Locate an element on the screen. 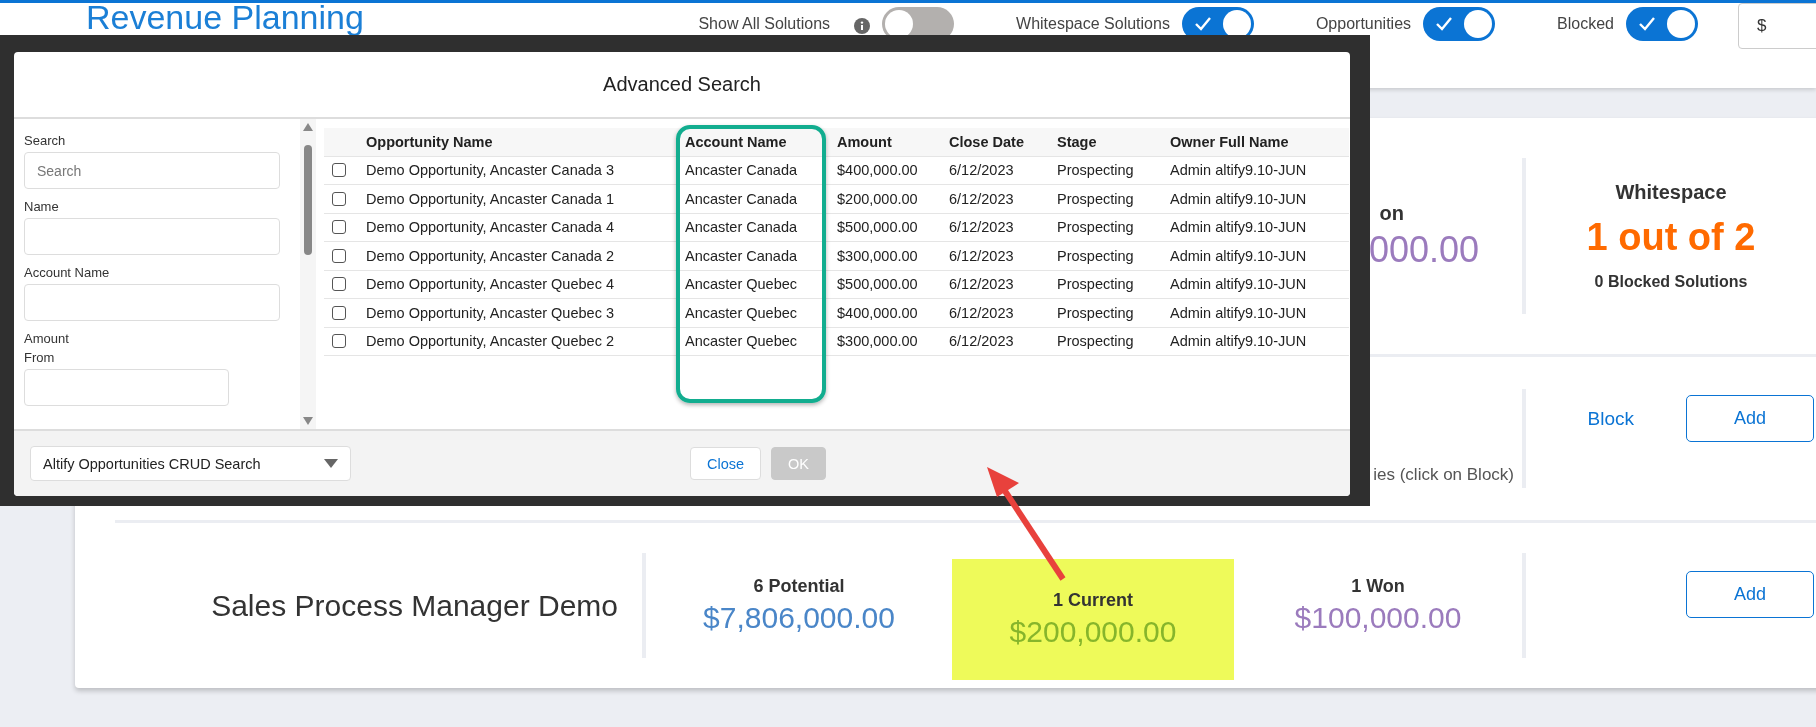  scroll-up-icon is located at coordinates (308, 127).